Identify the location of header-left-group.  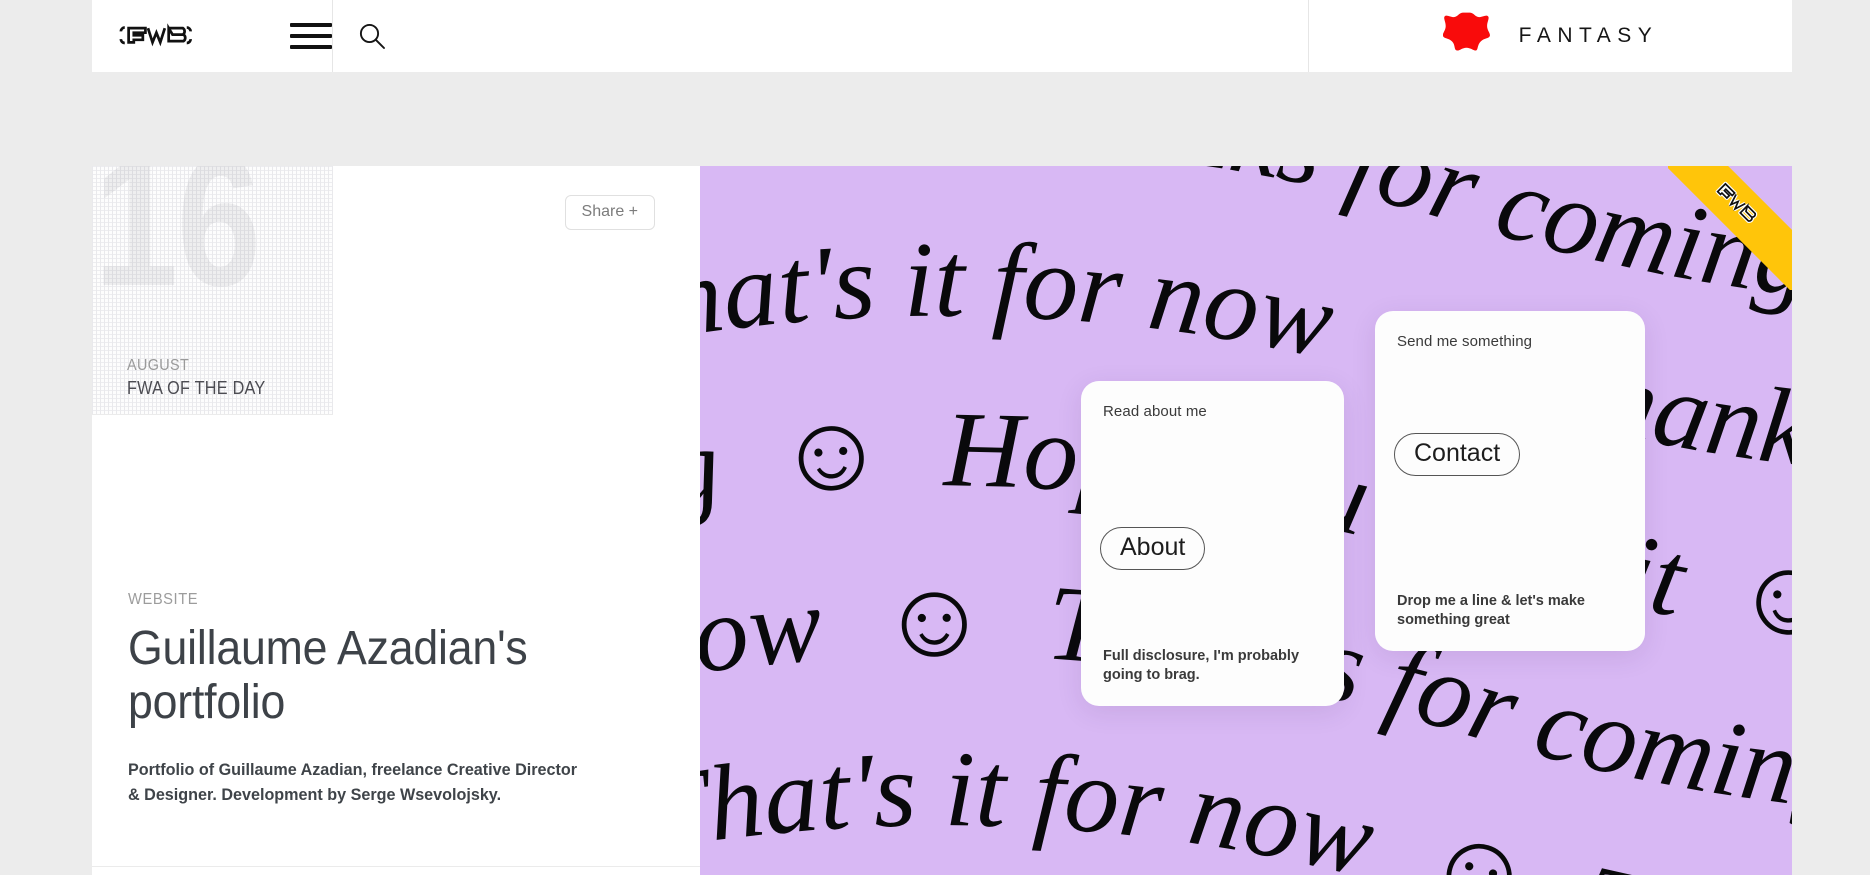
(212, 36).